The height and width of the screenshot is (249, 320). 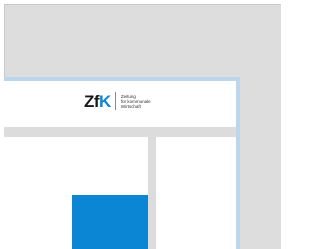 I want to click on logo-mark: ZfK, so click(x=97, y=101).